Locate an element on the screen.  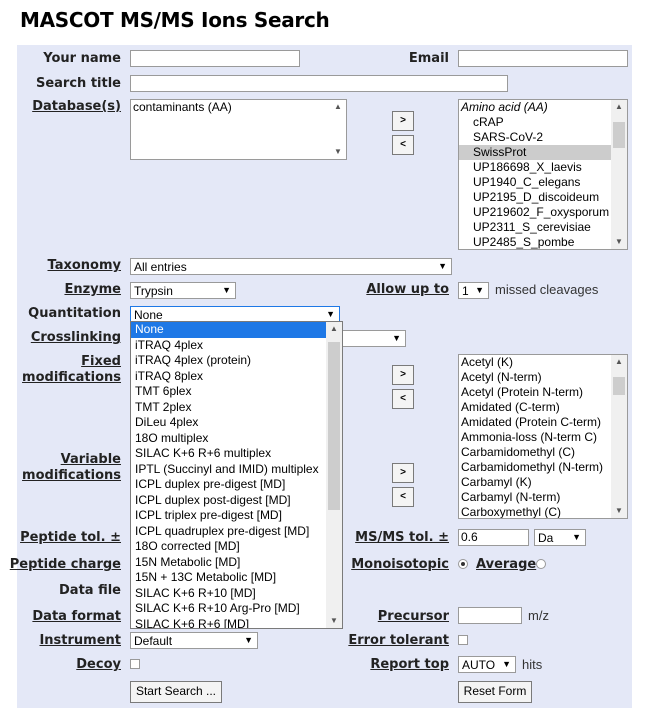
quantitation-option: 15N + 13C Metabolic [MD] is located at coordinates (236, 578).